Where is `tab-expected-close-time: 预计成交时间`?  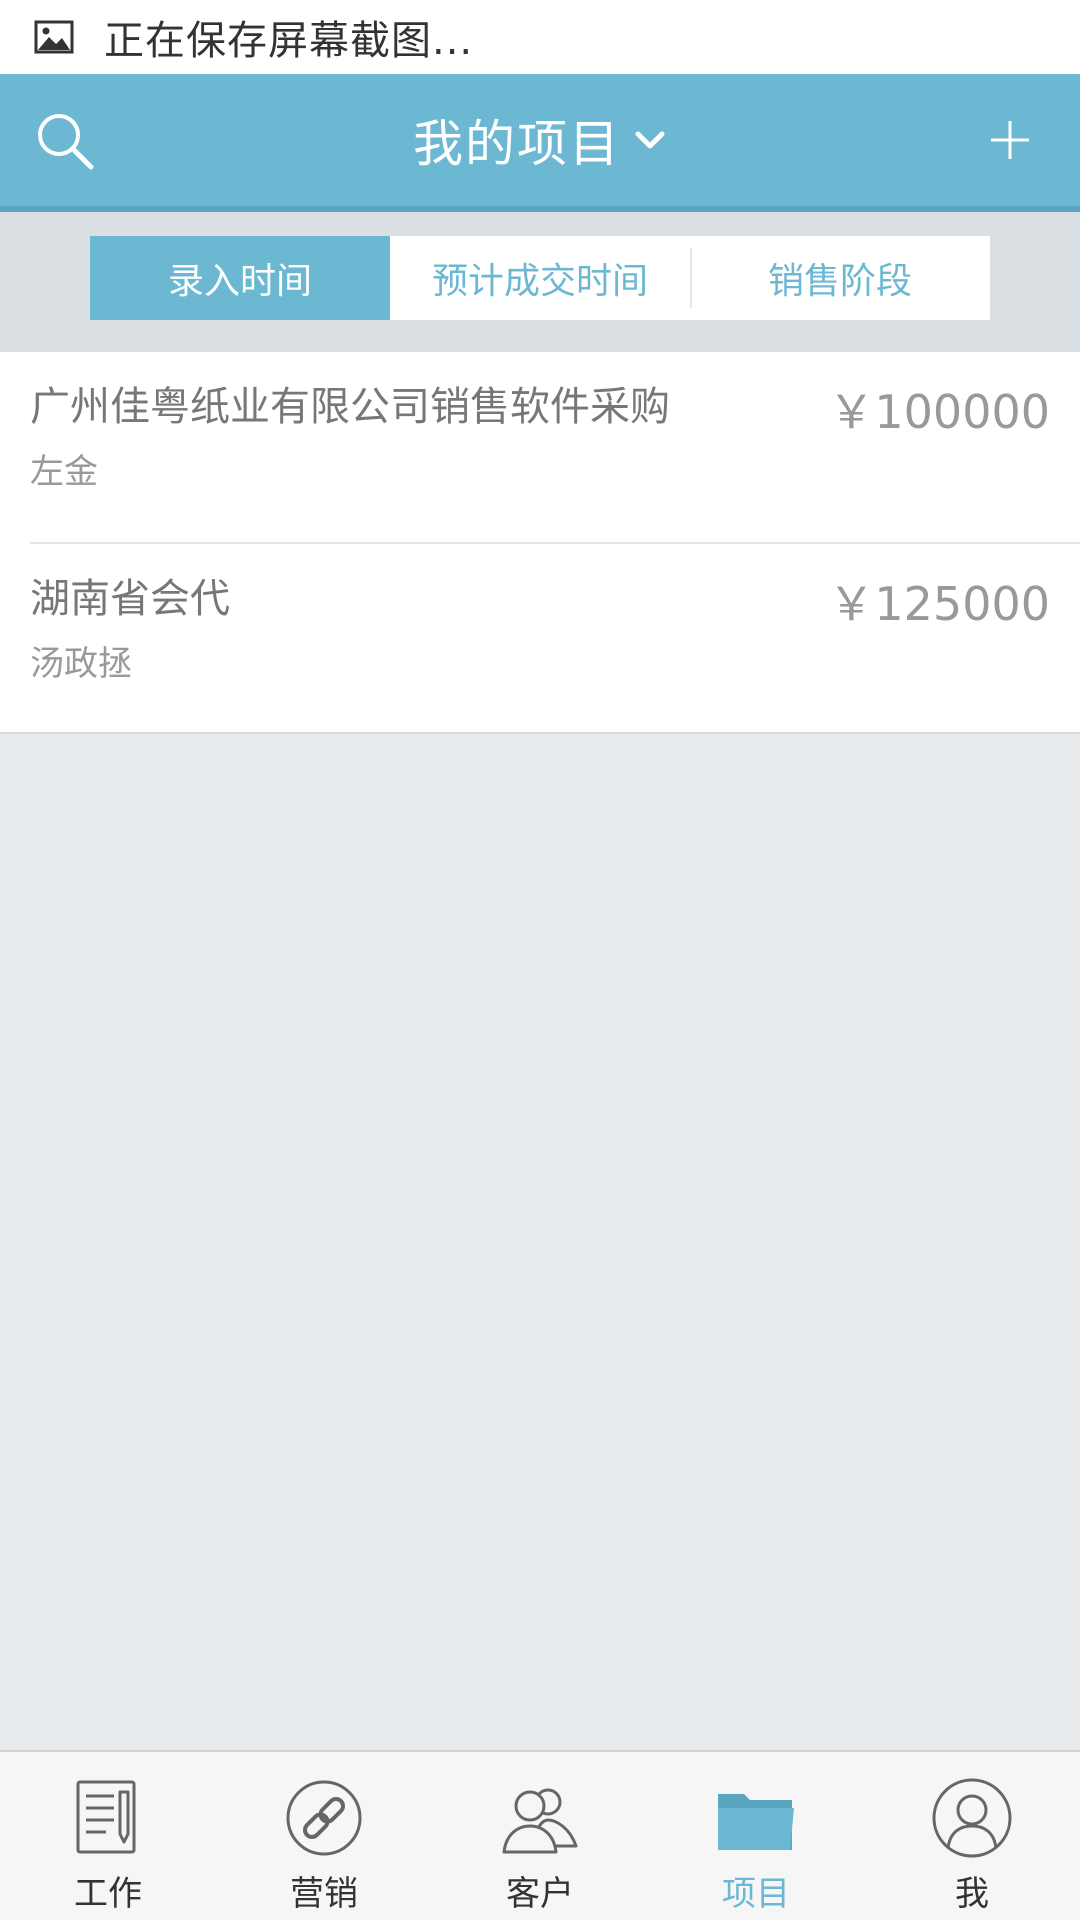
tab-expected-close-time: 预计成交时间 is located at coordinates (540, 278).